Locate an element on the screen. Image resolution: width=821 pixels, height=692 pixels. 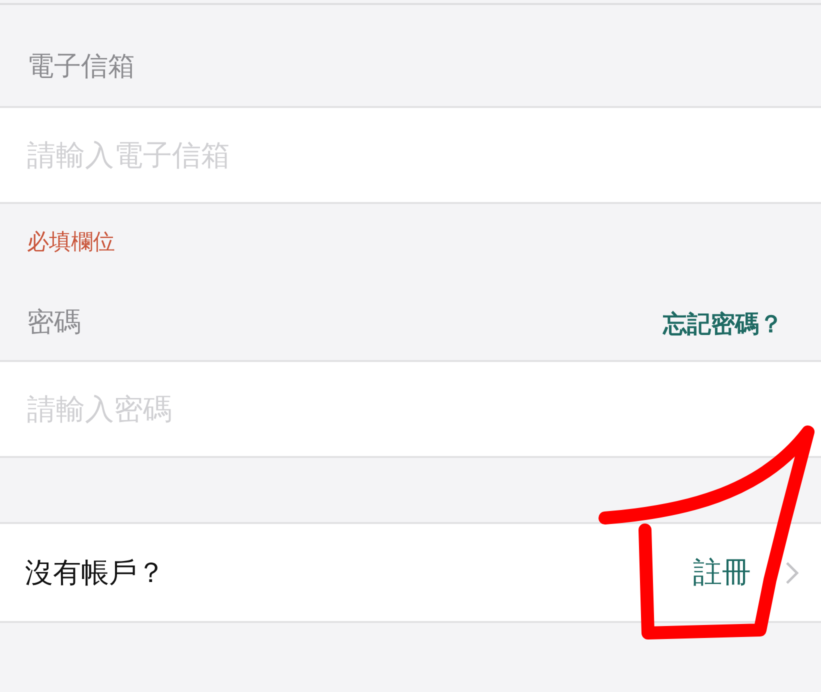
signup-prompt: 沒有帳戶？ is located at coordinates (95, 572).